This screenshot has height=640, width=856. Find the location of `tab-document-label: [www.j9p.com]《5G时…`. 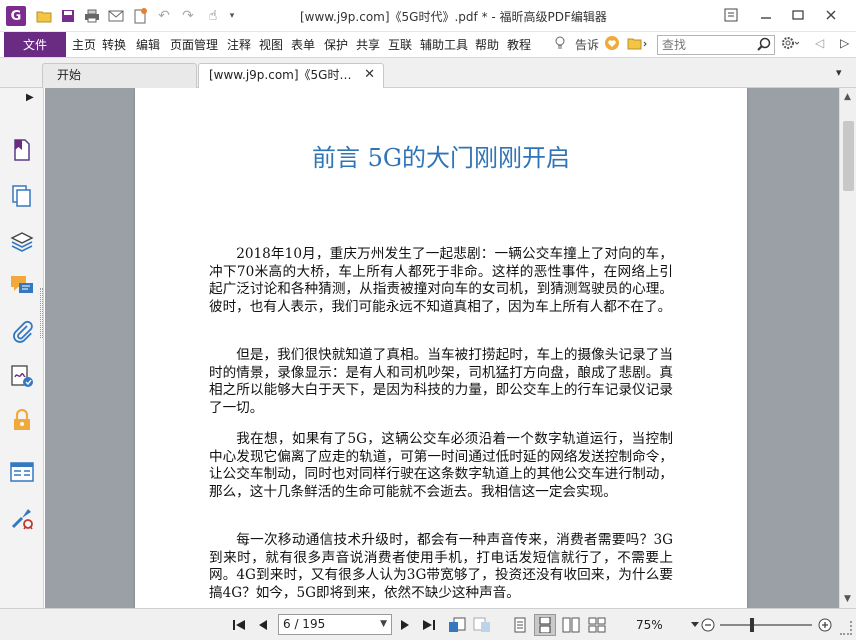

tab-document-label: [www.j9p.com]《5G时… is located at coordinates (280, 75).